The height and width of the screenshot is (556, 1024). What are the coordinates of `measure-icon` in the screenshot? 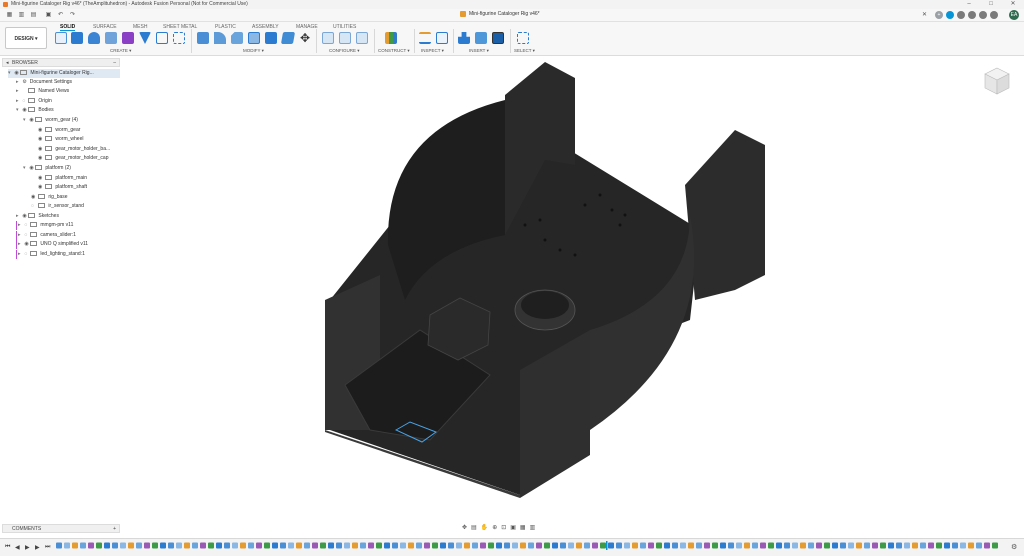 It's located at (425, 38).